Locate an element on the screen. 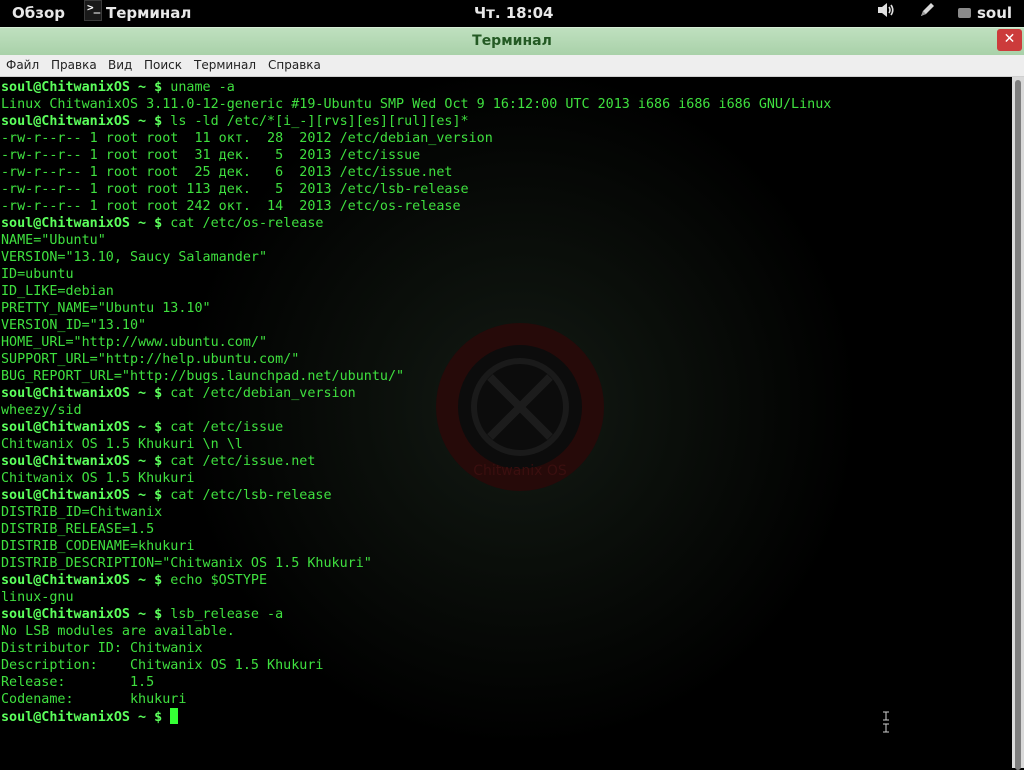  output-line: DISTRIB_CODENAME=khukuri is located at coordinates (98, 546).